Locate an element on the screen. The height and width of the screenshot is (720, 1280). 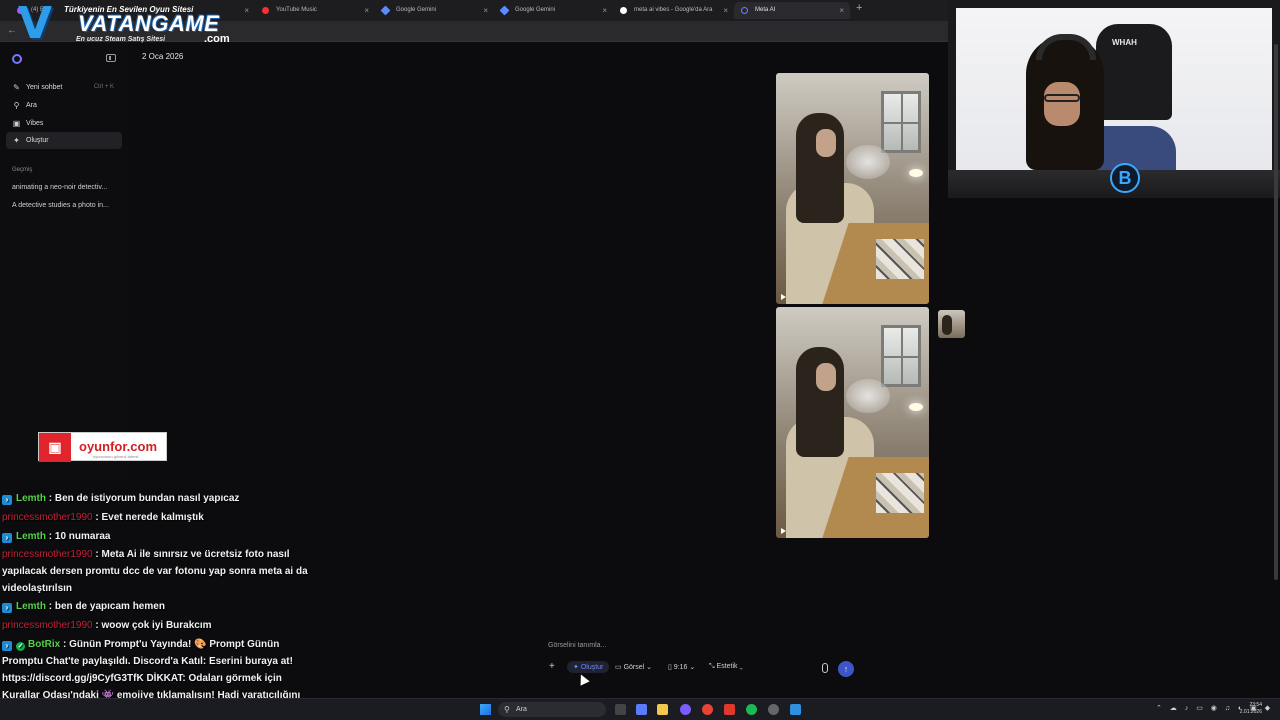
spotify-icon is located at coordinates (751, 709).